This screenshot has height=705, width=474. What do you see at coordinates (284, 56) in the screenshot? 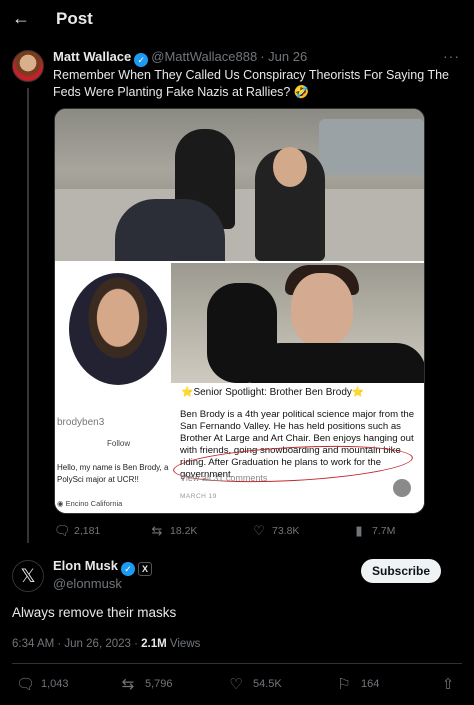
I see `post-date: · Jun 26` at bounding box center [284, 56].